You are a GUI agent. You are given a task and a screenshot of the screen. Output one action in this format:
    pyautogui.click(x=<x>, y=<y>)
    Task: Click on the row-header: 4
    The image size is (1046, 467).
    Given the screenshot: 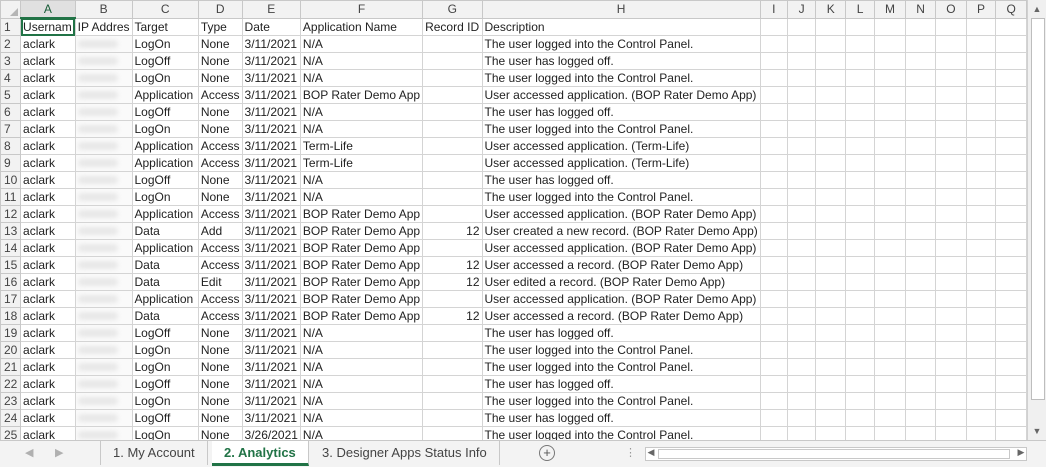 What is the action you would take?
    pyautogui.click(x=11, y=78)
    